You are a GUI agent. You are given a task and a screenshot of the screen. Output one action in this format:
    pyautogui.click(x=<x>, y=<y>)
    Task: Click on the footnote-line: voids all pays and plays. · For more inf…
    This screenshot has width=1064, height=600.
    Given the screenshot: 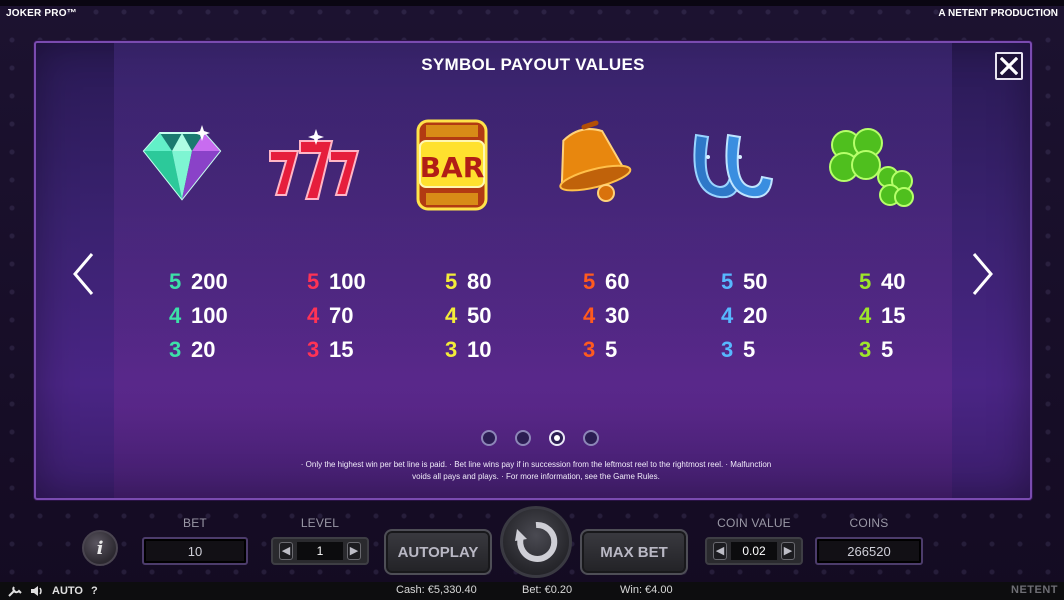 What is the action you would take?
    pyautogui.click(x=536, y=476)
    